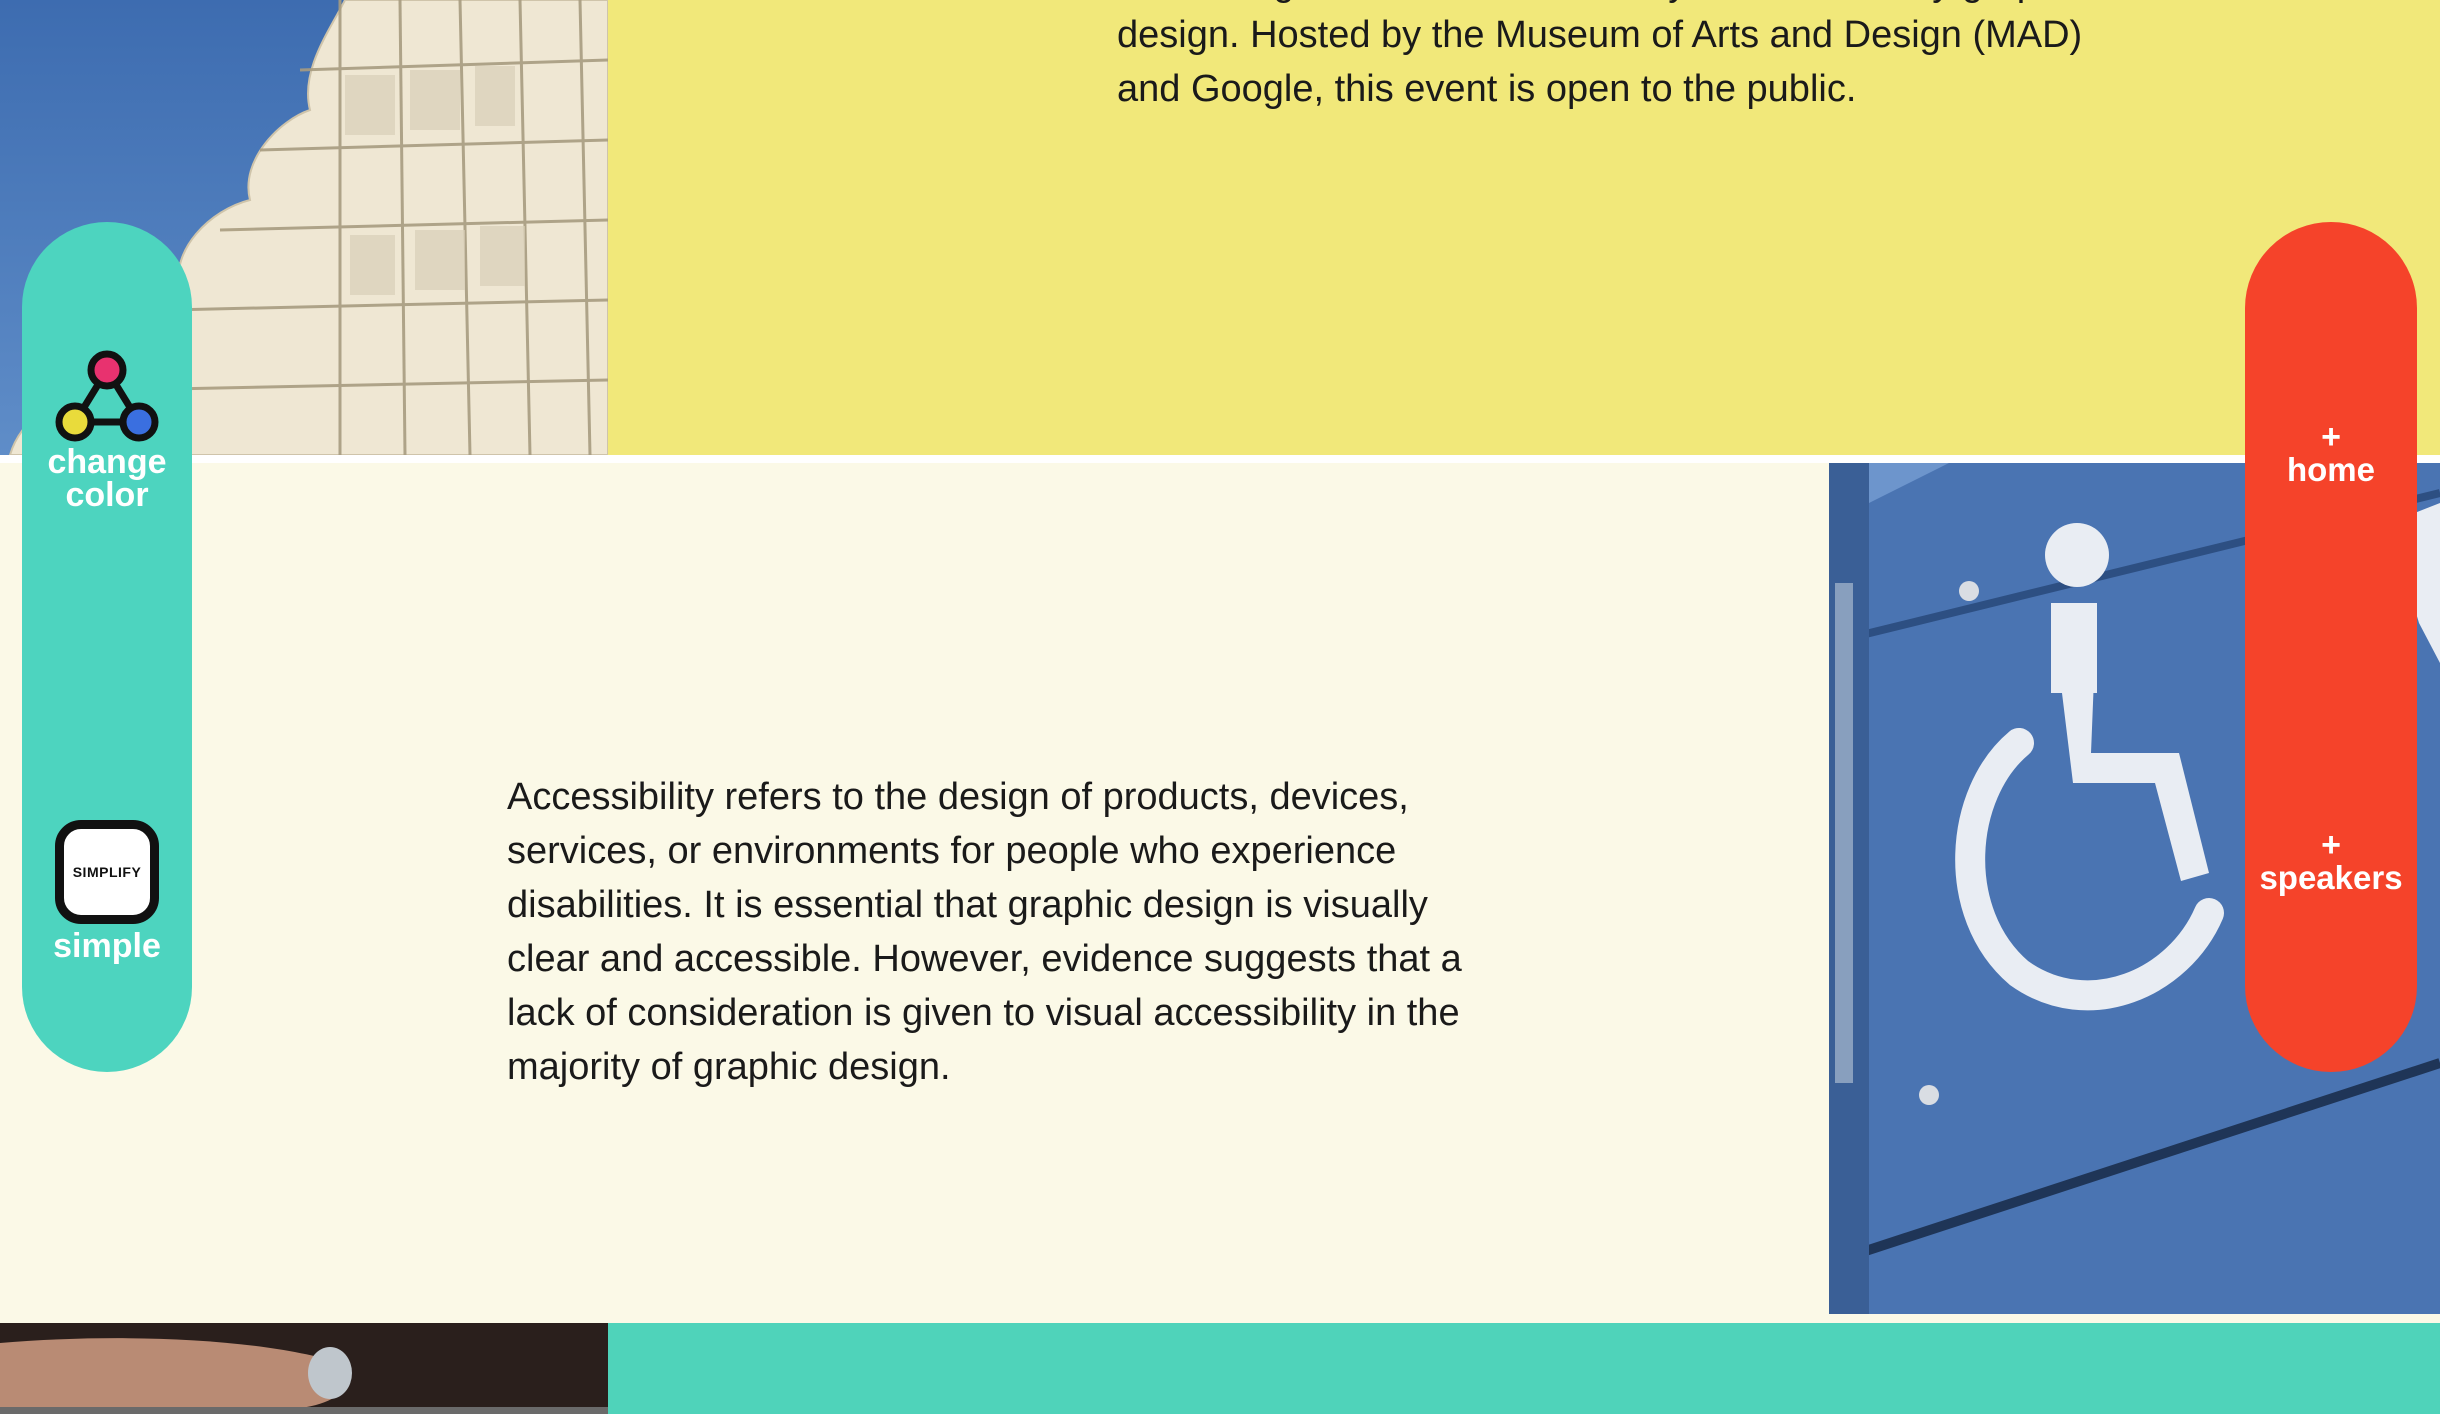  What do you see at coordinates (729, 1067) in the screenshot?
I see `about-line: majority of graphic design.` at bounding box center [729, 1067].